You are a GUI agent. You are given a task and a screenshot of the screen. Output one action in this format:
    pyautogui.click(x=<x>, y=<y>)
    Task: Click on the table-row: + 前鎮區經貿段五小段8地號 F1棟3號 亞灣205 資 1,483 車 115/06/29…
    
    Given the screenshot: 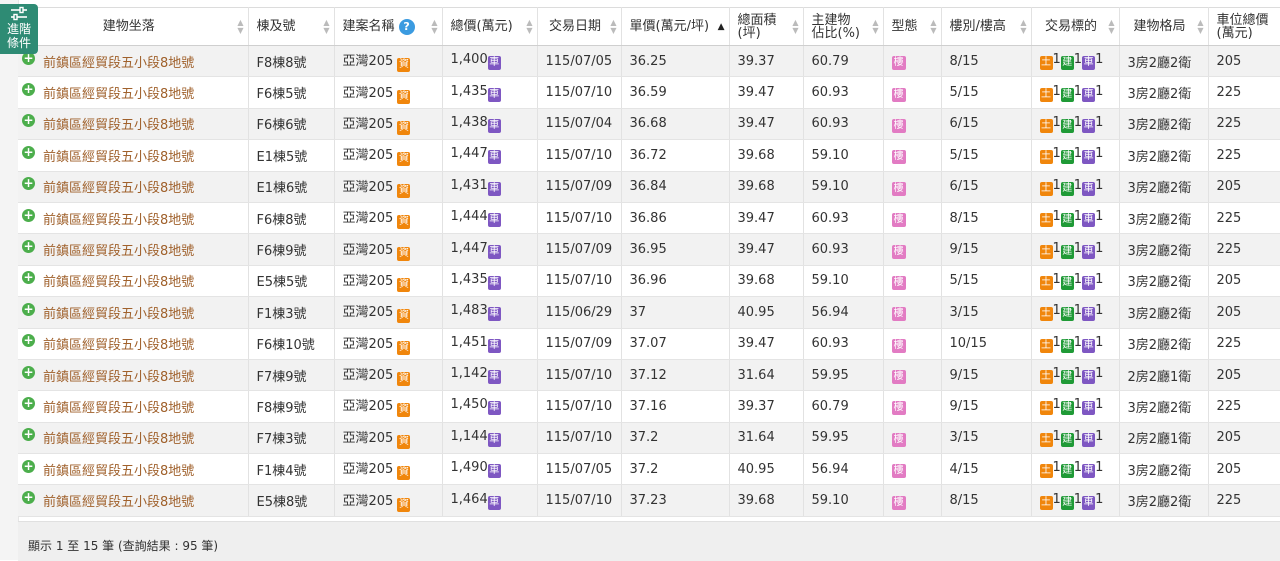 What is the action you would take?
    pyautogui.click(x=649, y=312)
    